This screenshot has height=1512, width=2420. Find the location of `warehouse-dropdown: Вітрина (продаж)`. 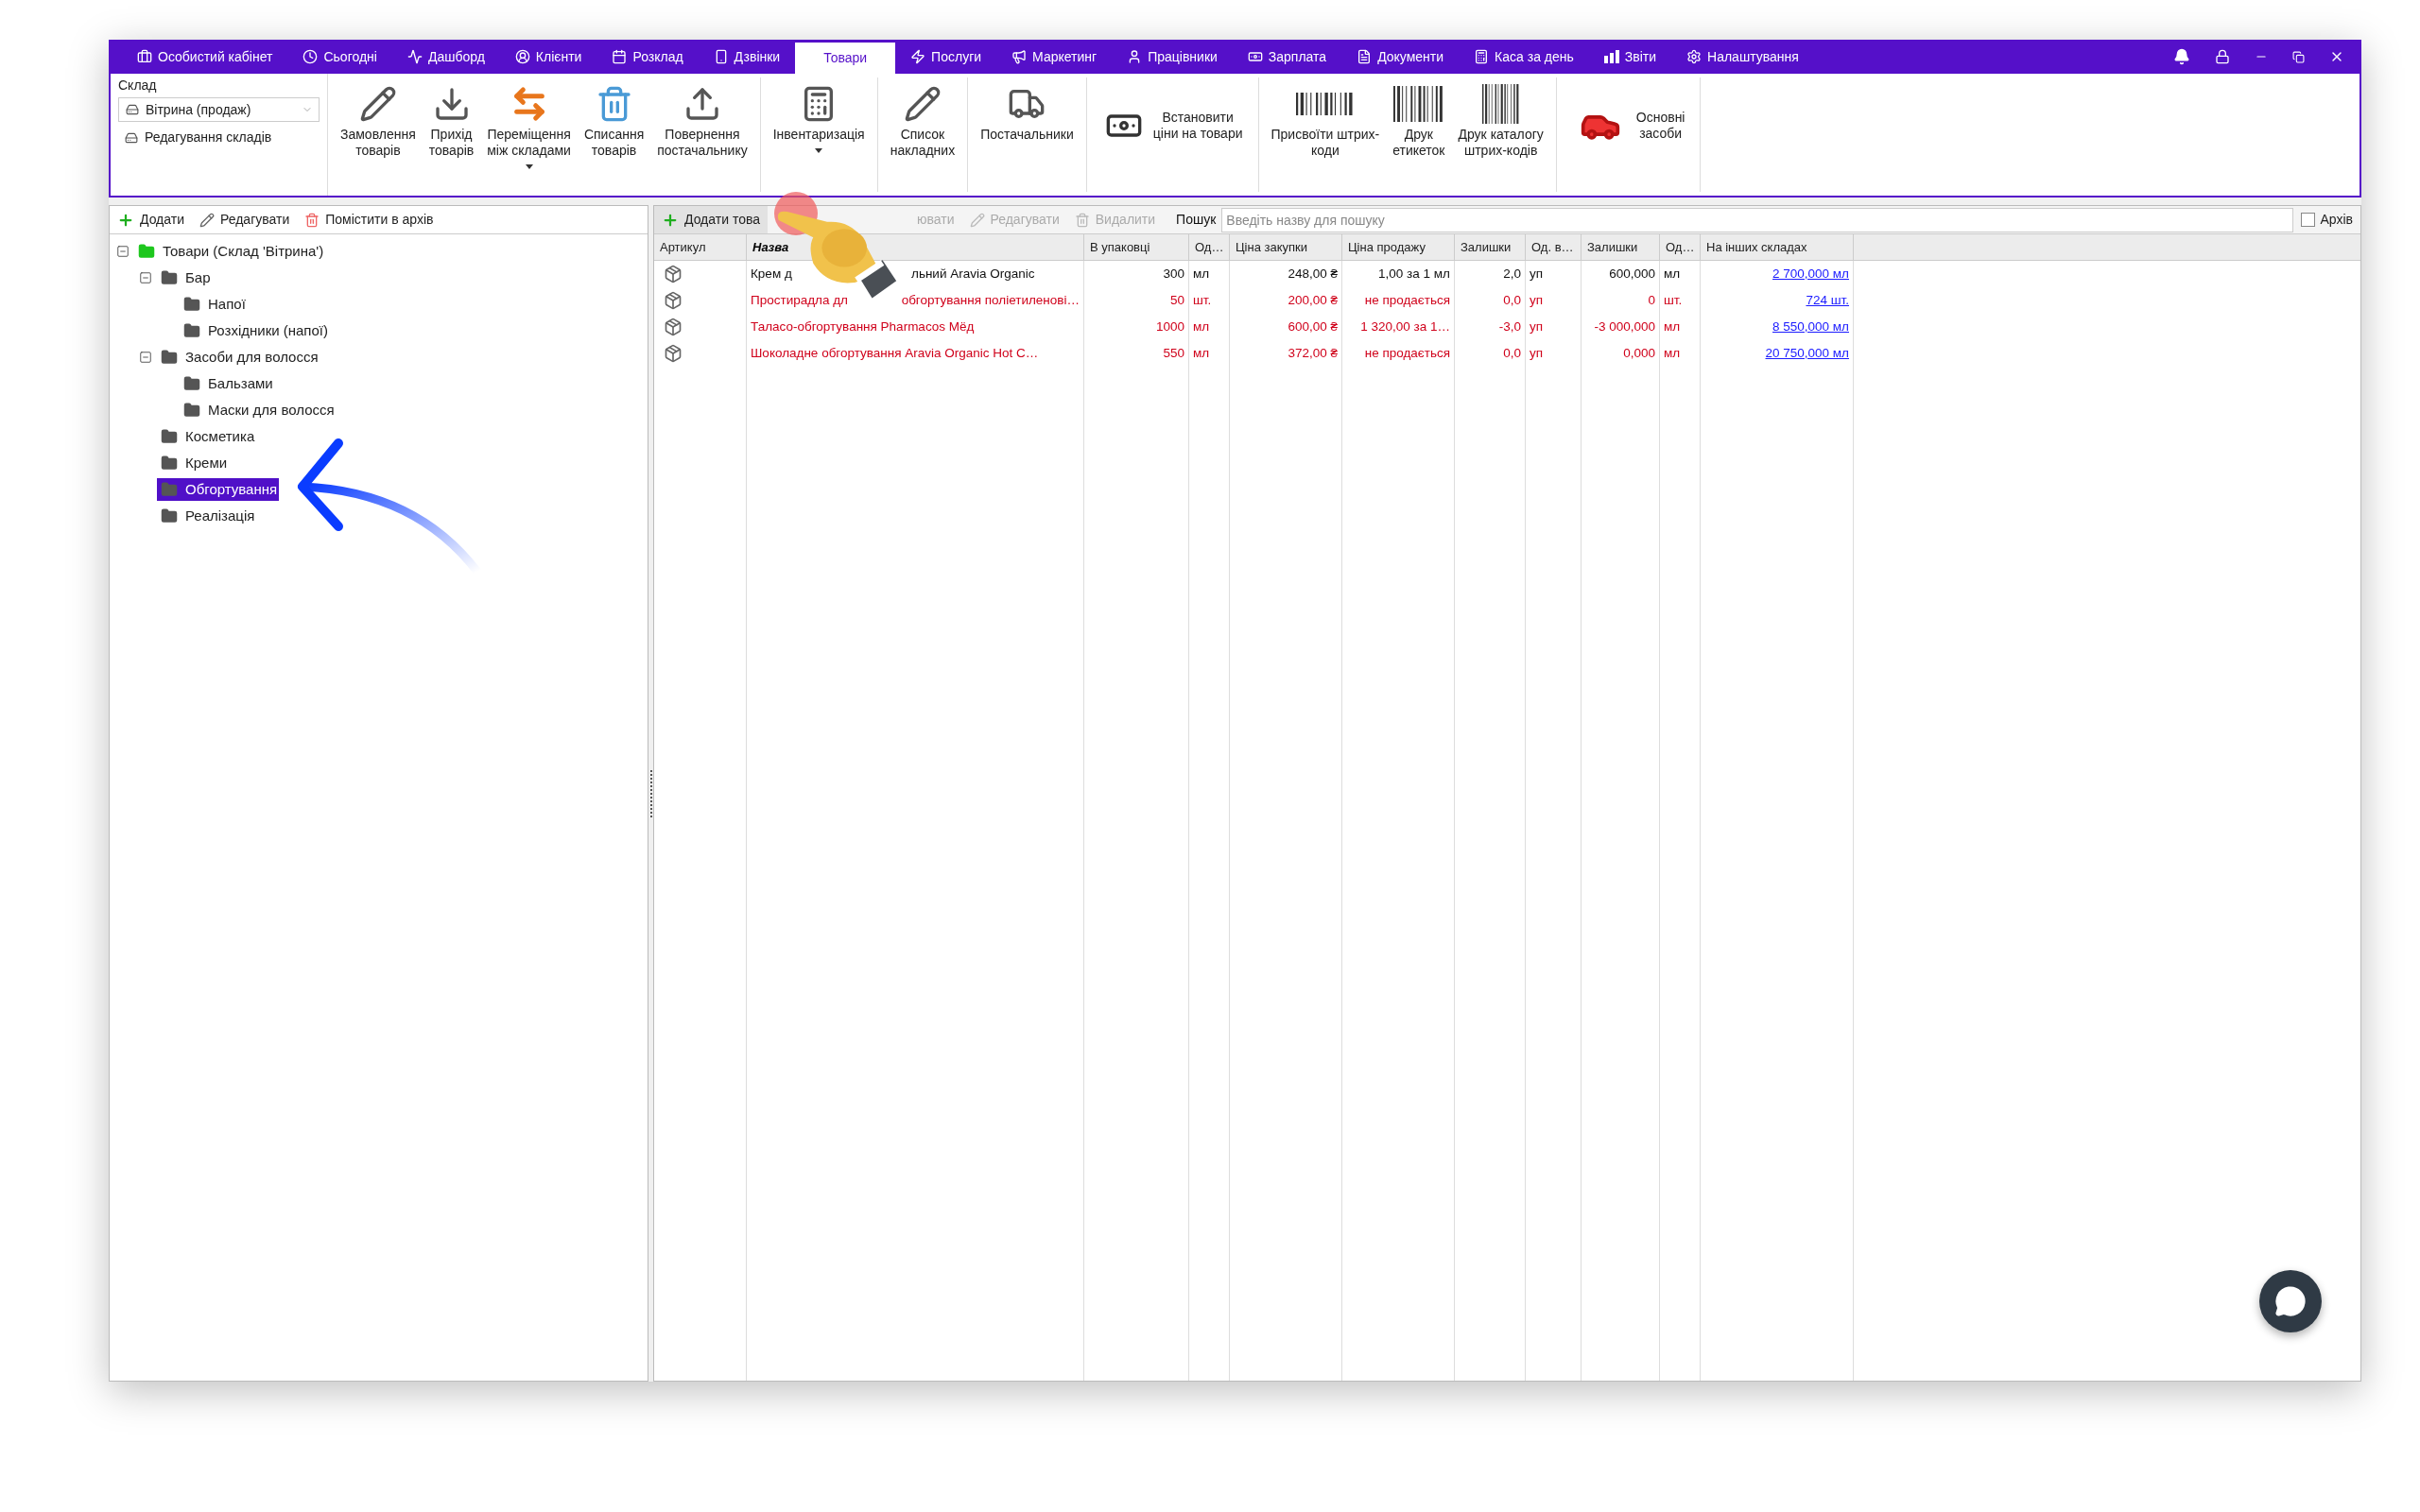

warehouse-dropdown: Вітрина (продаж) is located at coordinates (219, 109).